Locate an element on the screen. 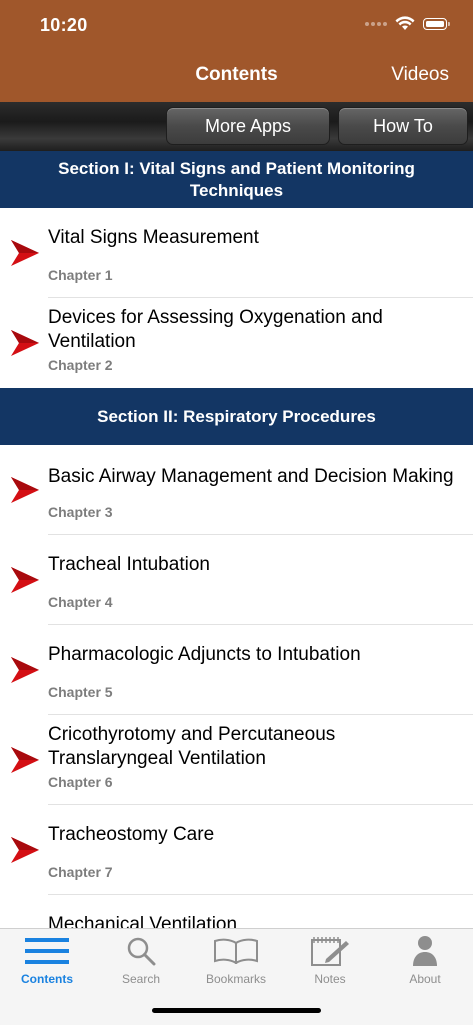 This screenshot has height=1025, width=473. status-time: 10:20 is located at coordinates (64, 25).